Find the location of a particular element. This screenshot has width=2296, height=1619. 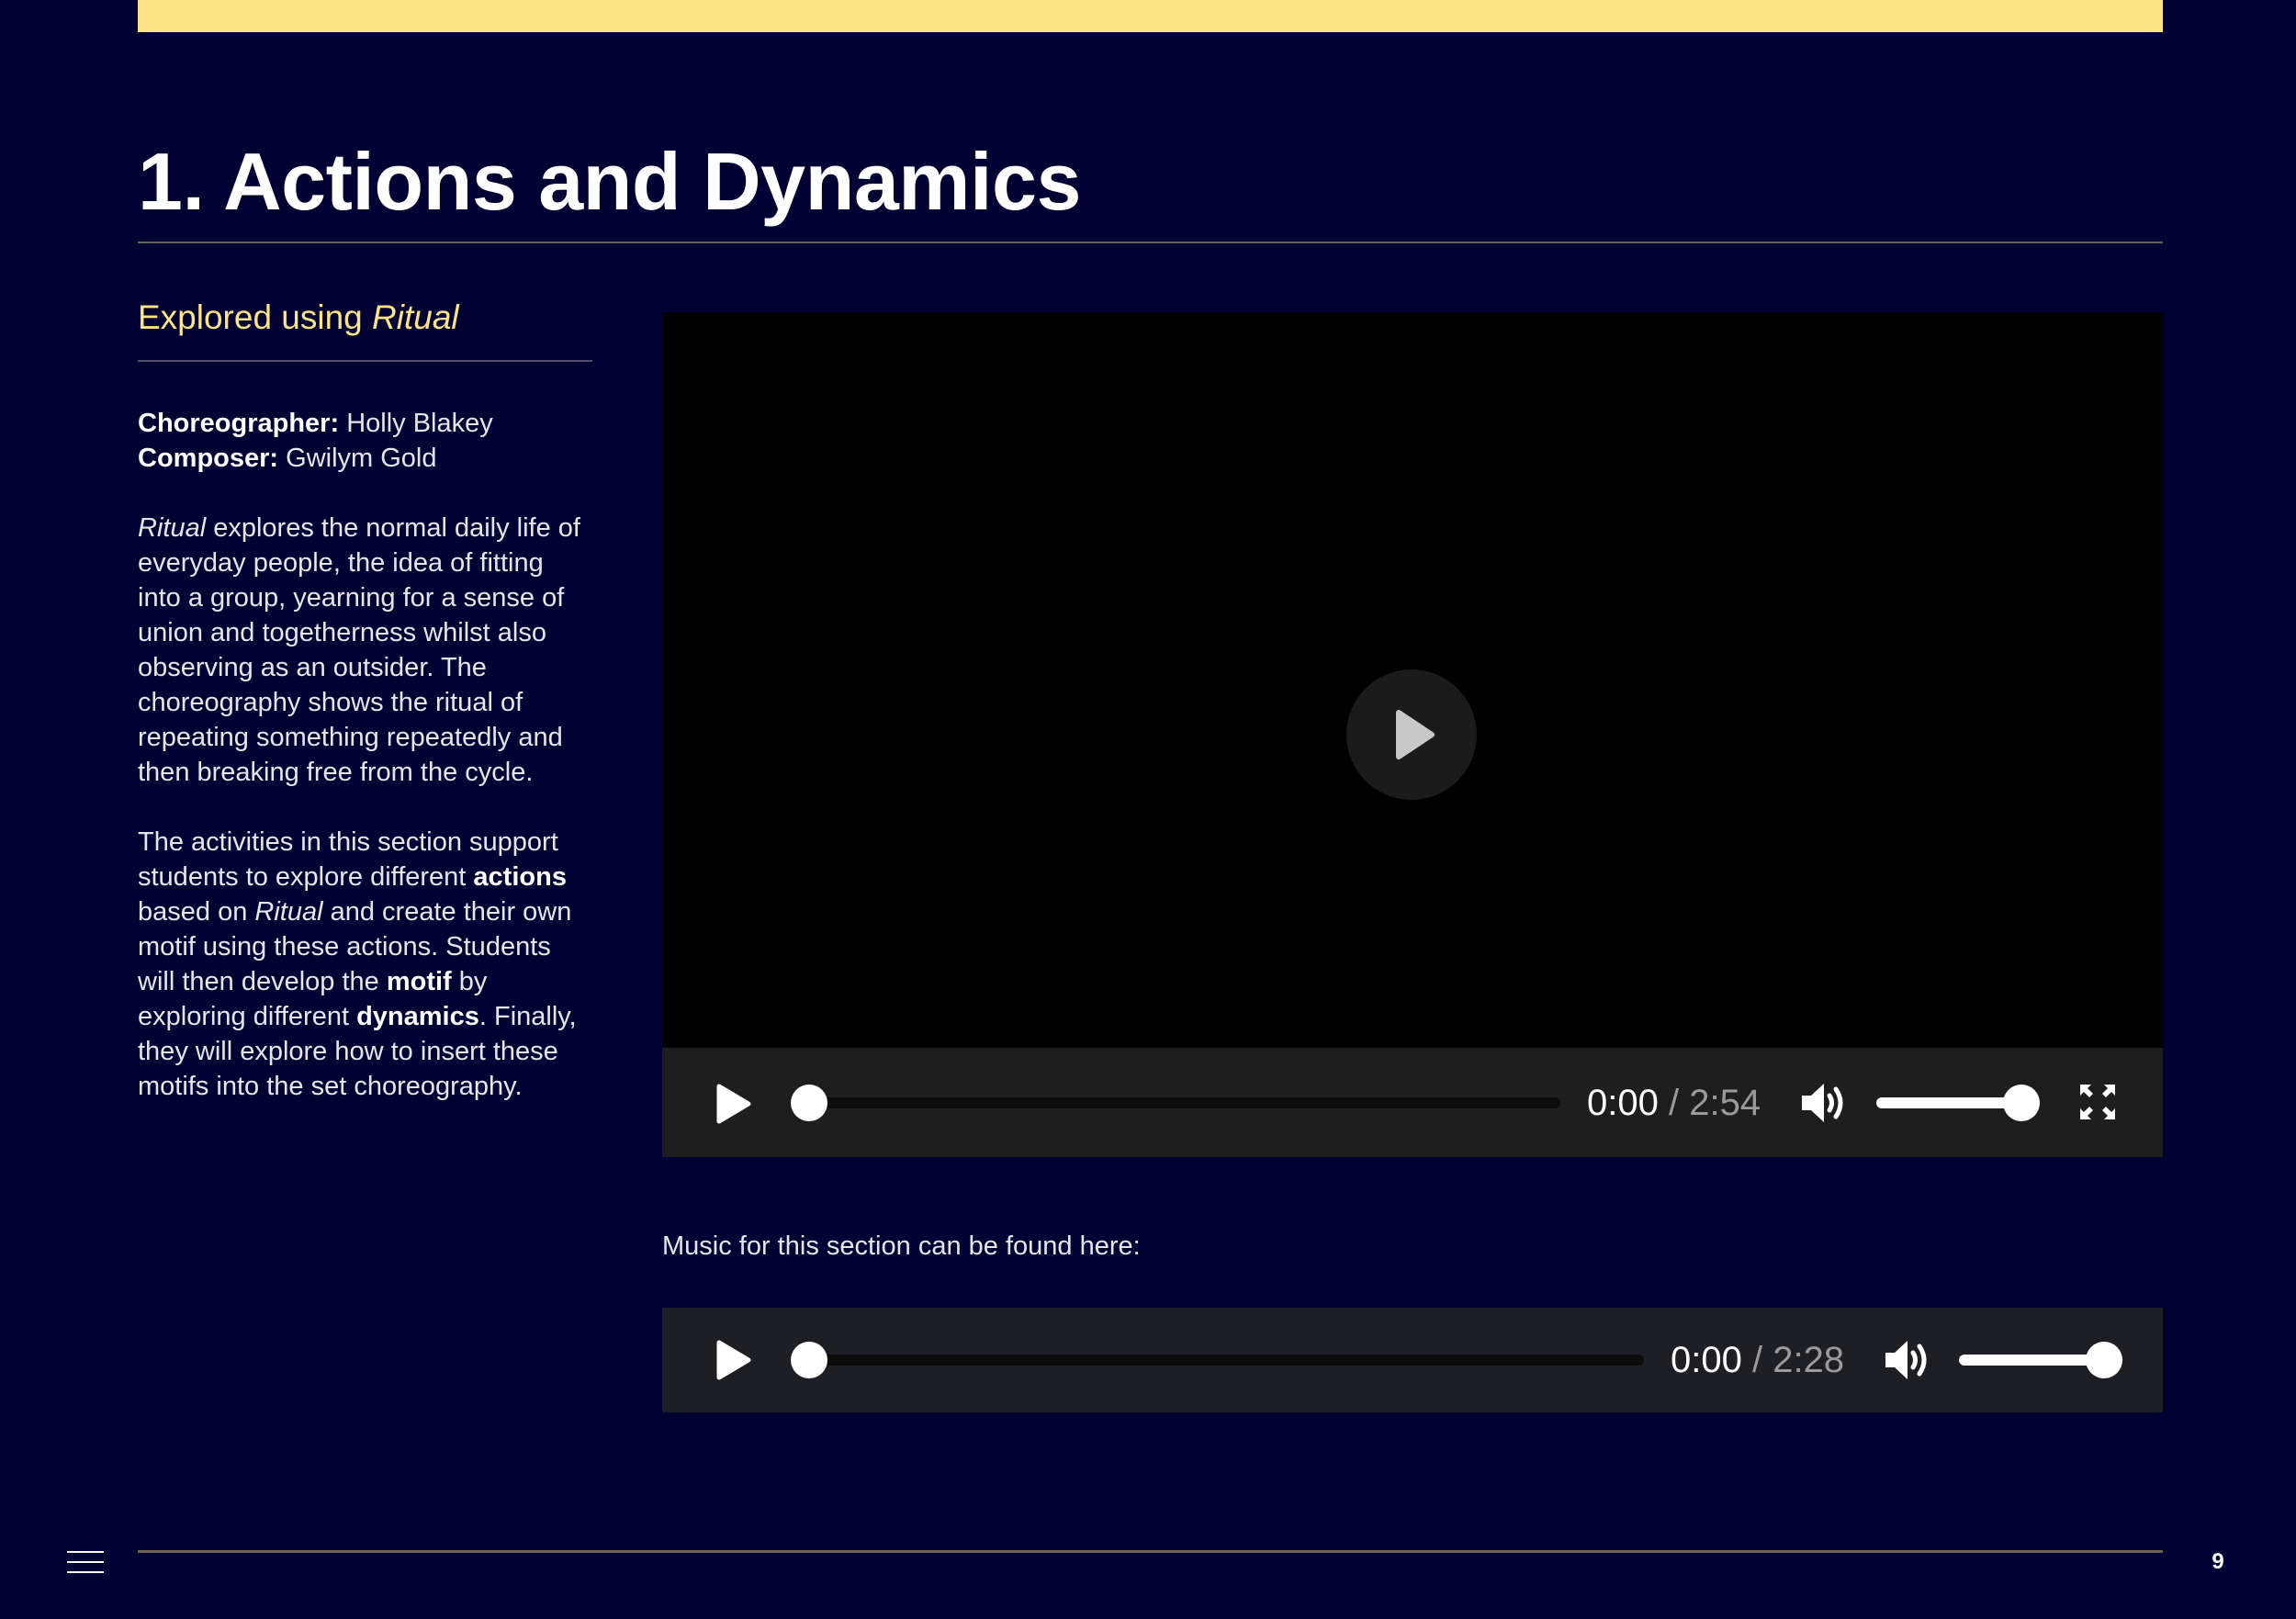

choreographer-line: Choreographer: Holly Blakey is located at coordinates (365, 423).